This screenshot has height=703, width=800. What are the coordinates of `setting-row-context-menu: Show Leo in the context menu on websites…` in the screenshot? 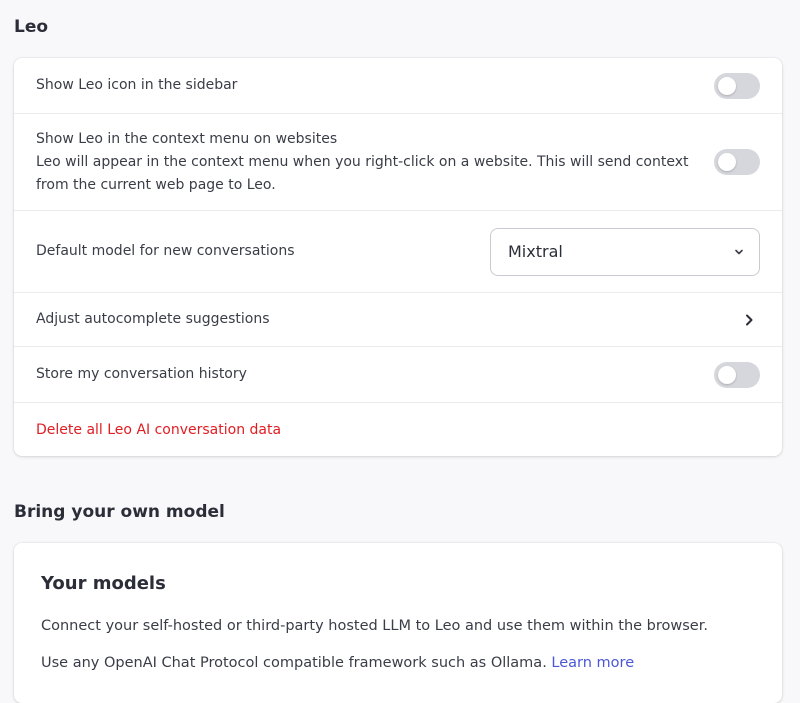 It's located at (398, 162).